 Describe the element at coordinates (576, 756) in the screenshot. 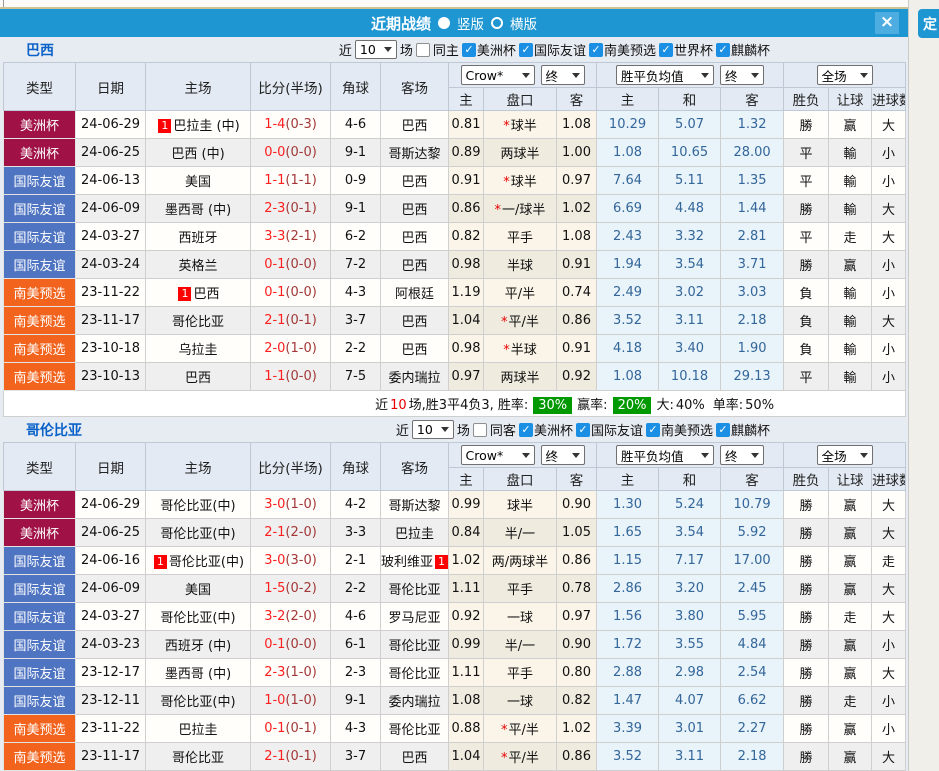

I see `asian-away-odds-cell: 0.86` at that location.